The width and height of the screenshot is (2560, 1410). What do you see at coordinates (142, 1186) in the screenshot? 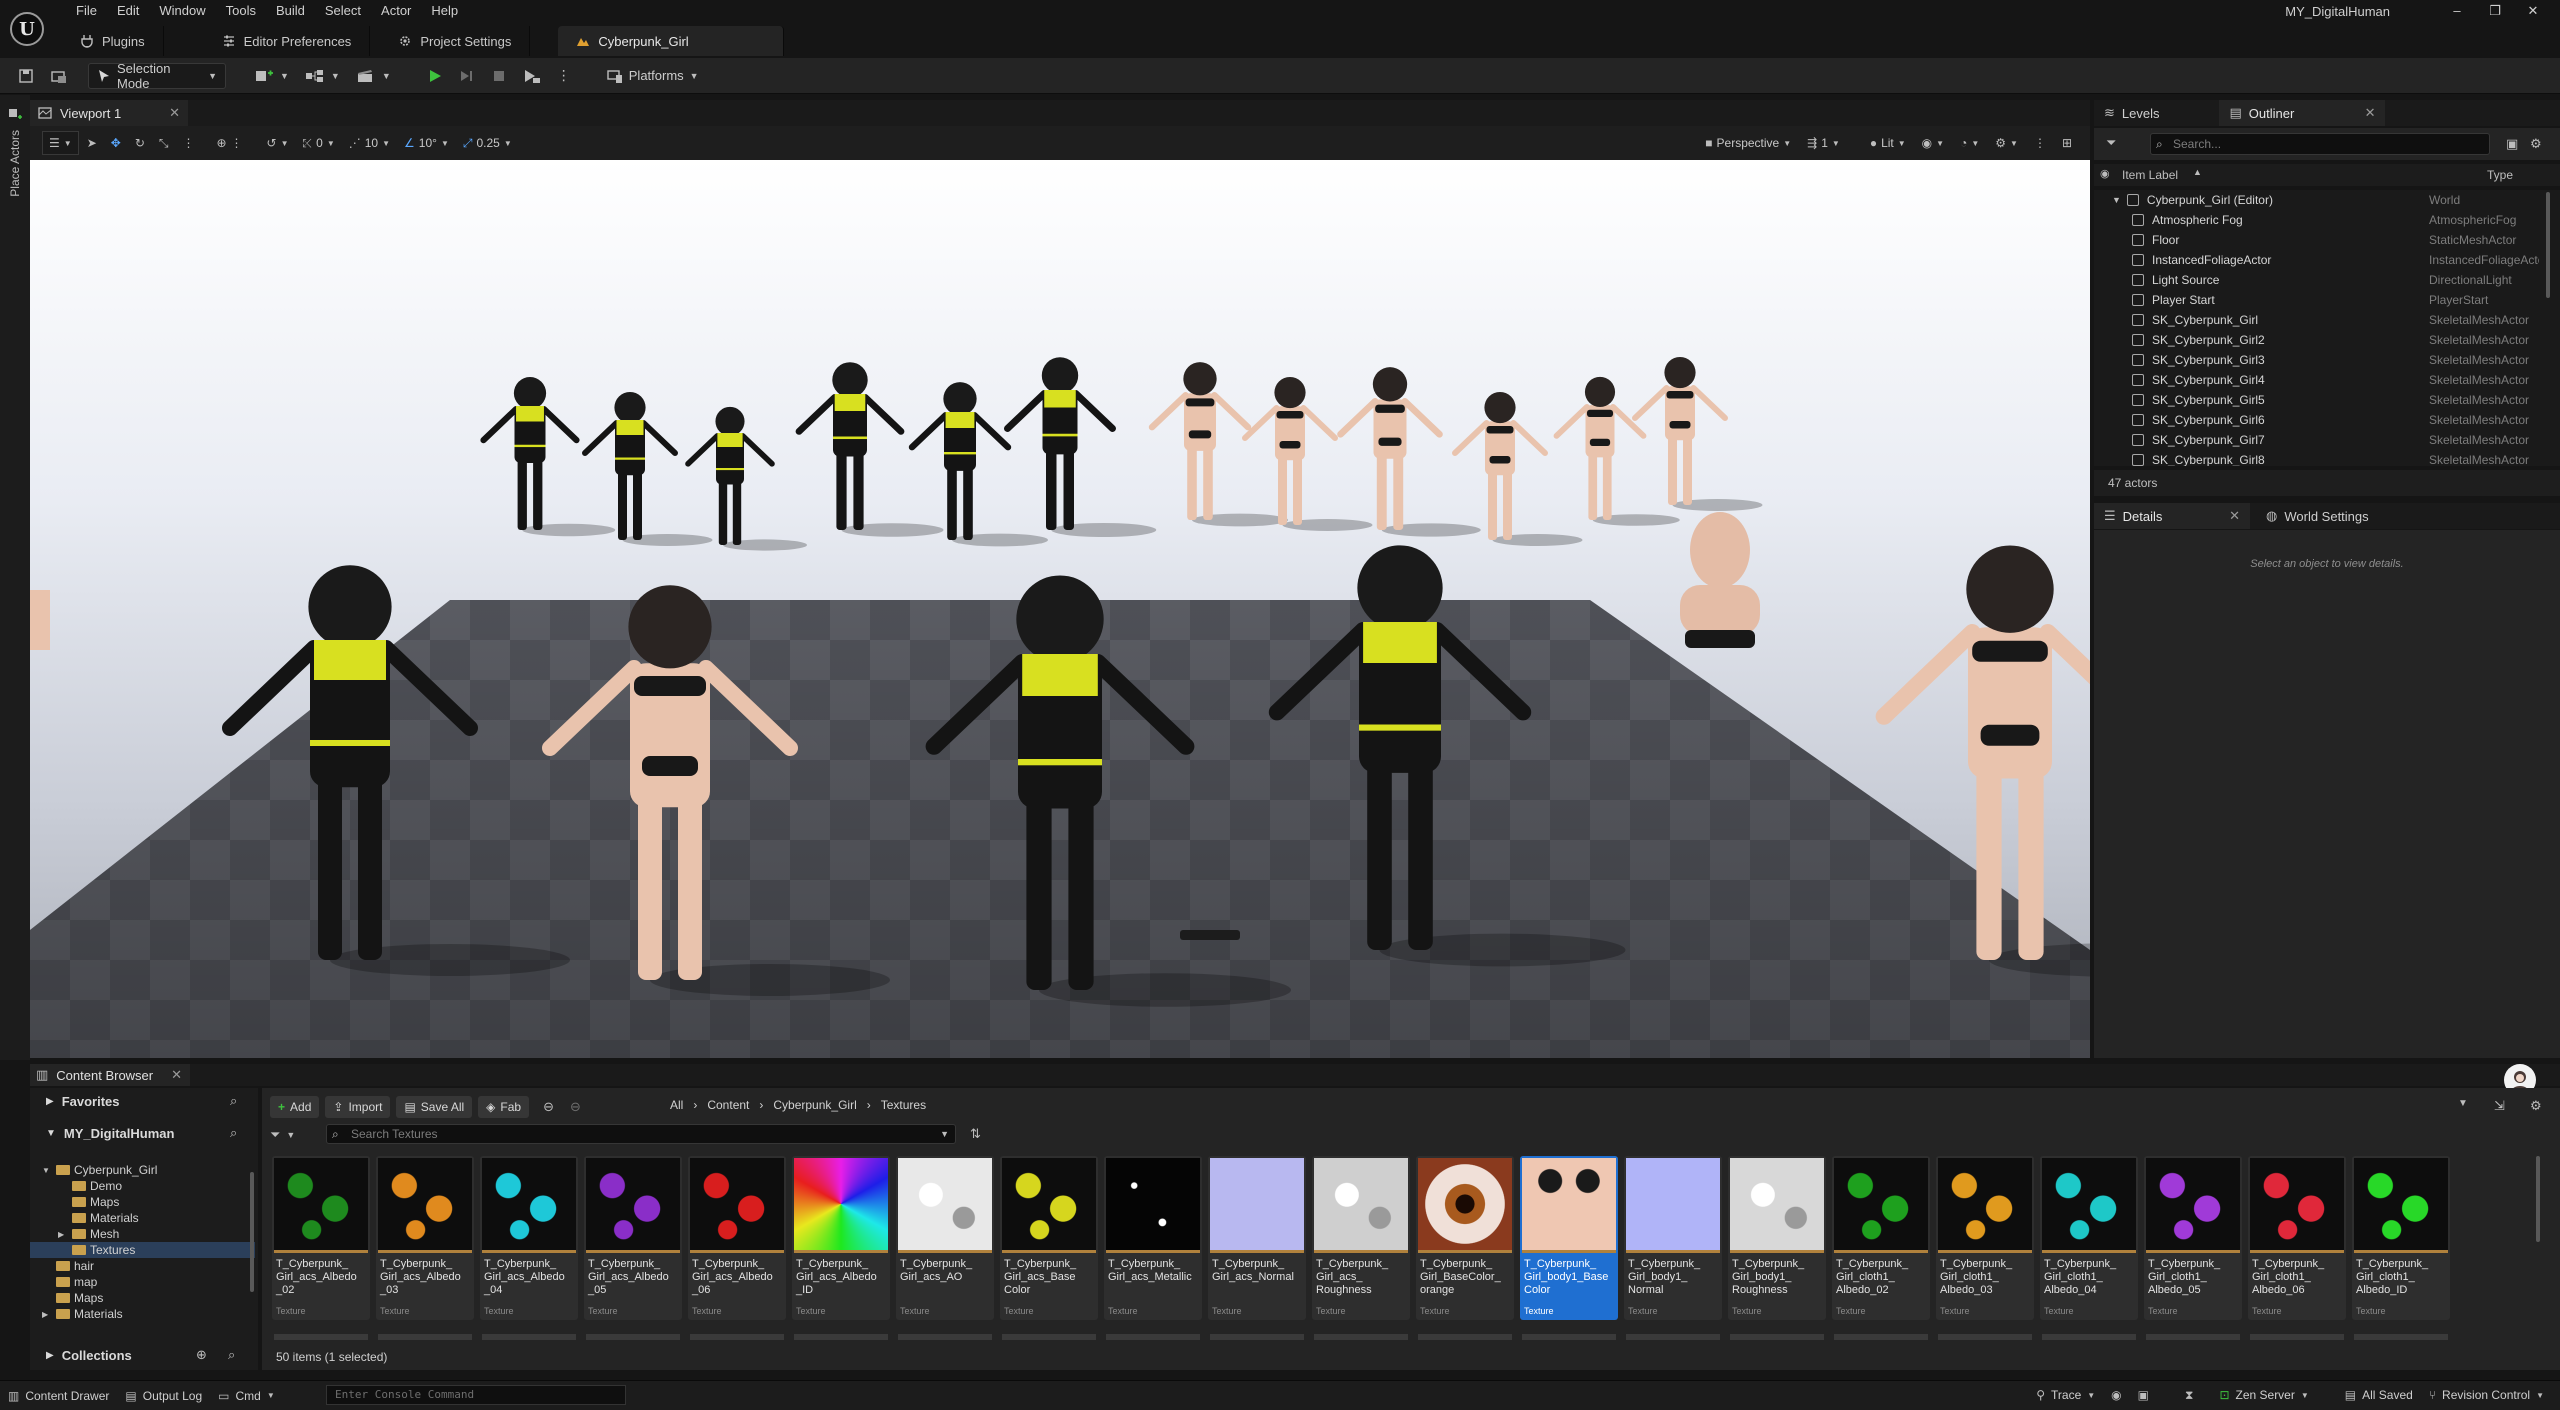
I see `folder-tree-item: Demo` at bounding box center [142, 1186].